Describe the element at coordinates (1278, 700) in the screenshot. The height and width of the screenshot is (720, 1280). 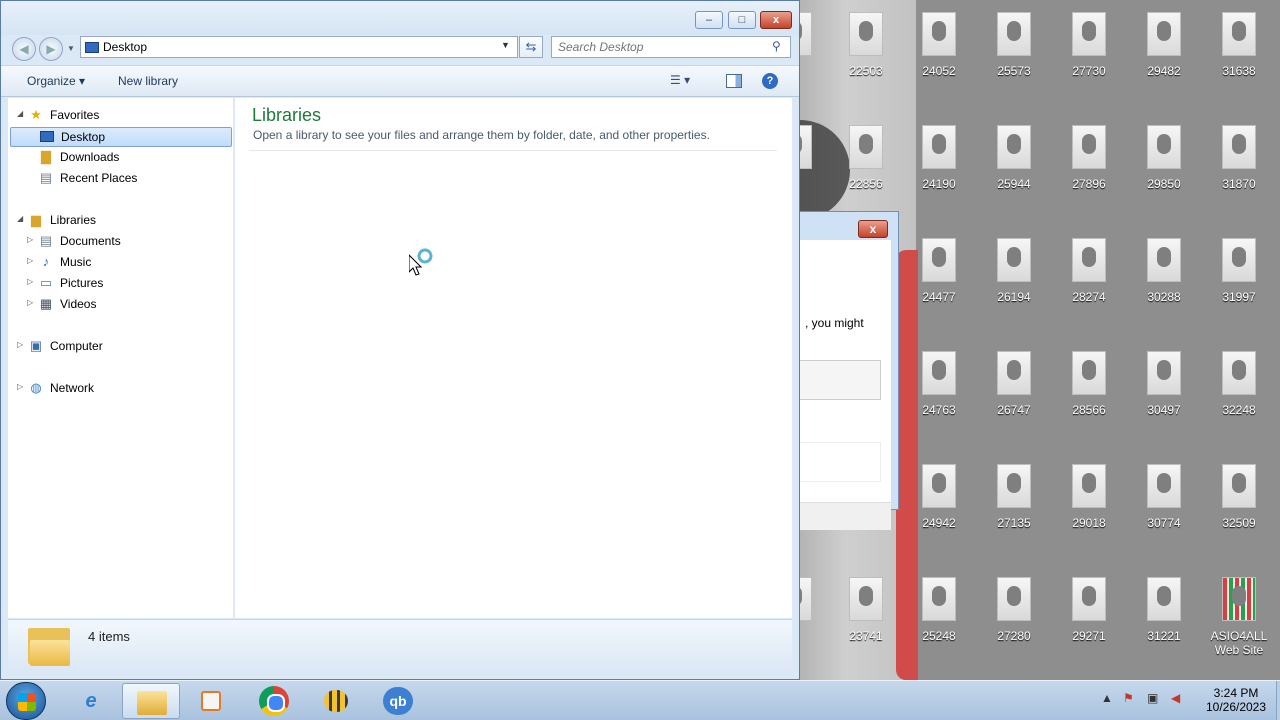
I see `show-desktop-button` at that location.